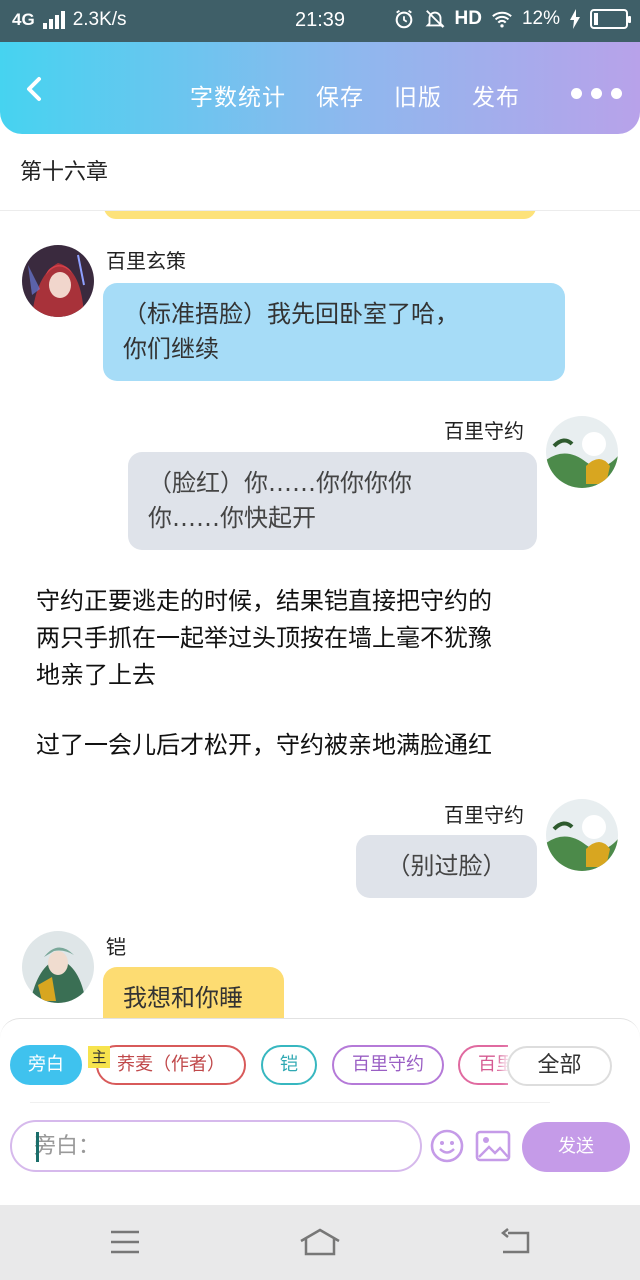 This screenshot has width=640, height=1280. What do you see at coordinates (515, 1242) in the screenshot?
I see `back-icon` at bounding box center [515, 1242].